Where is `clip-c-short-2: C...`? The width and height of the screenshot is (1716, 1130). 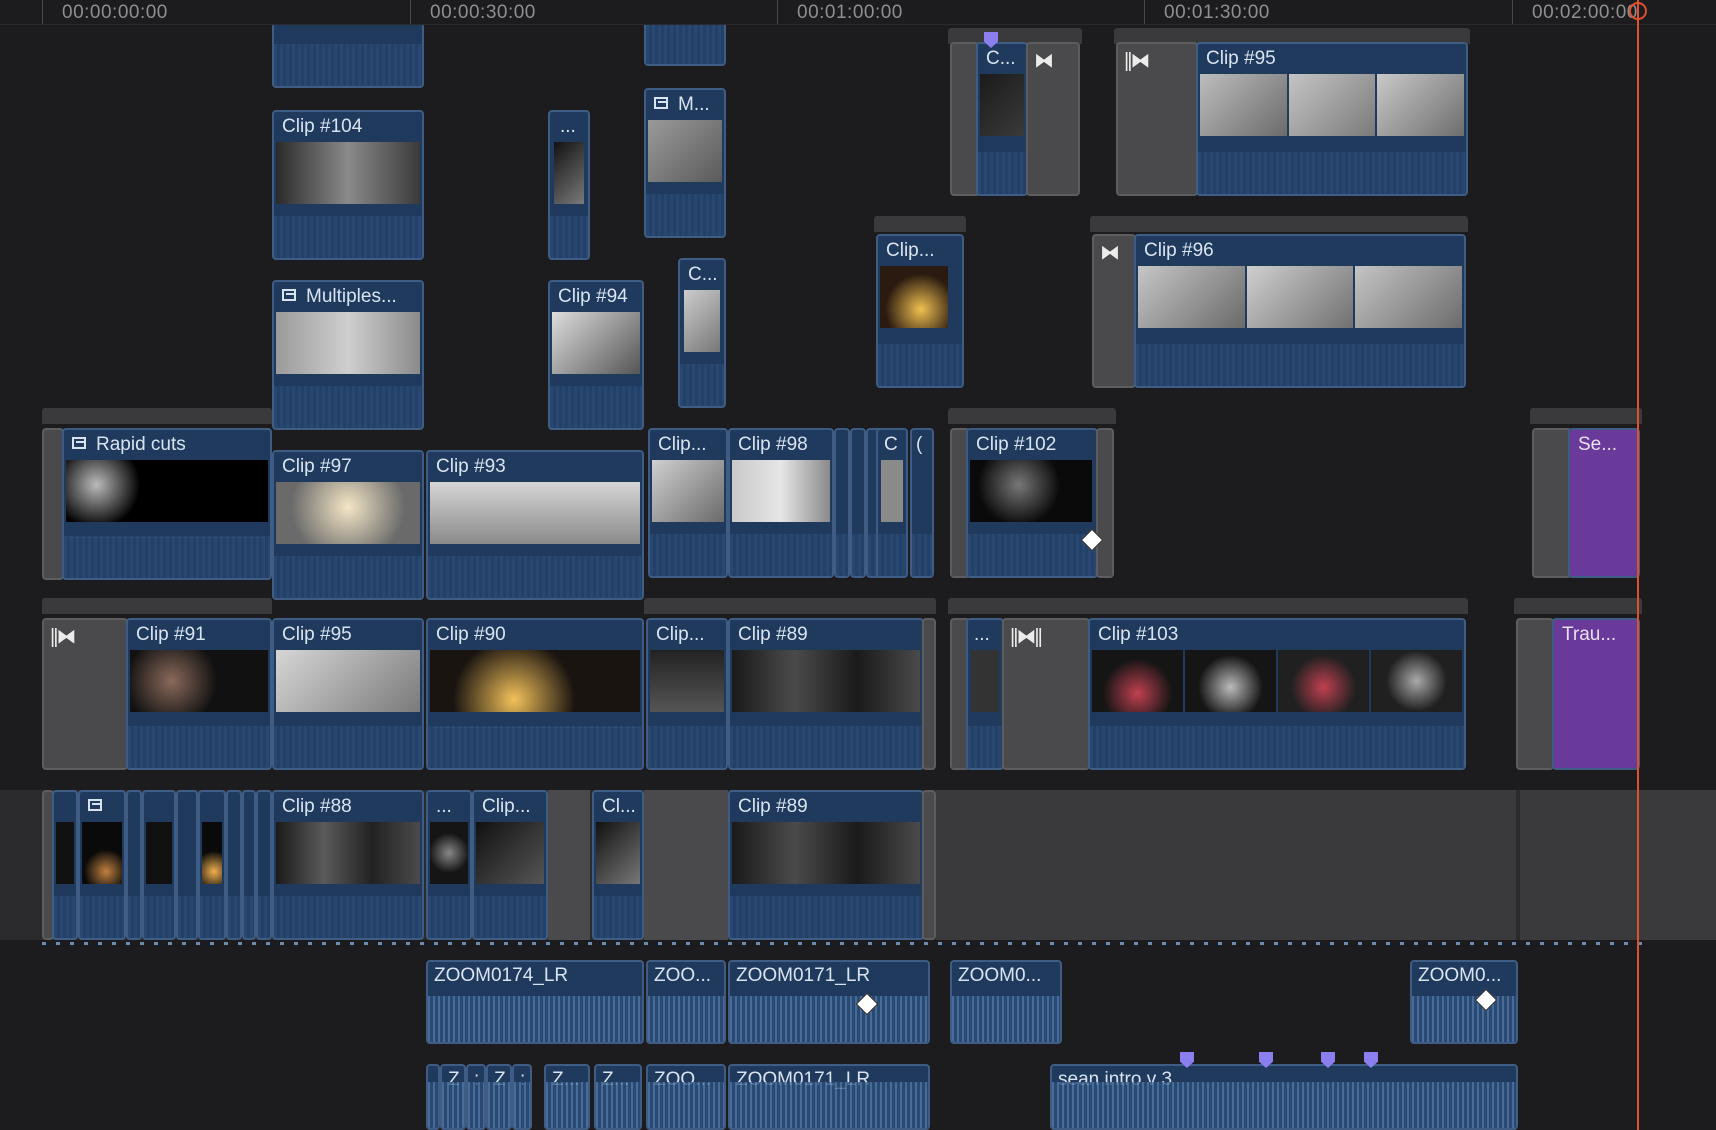 clip-c-short-2: C... is located at coordinates (702, 333).